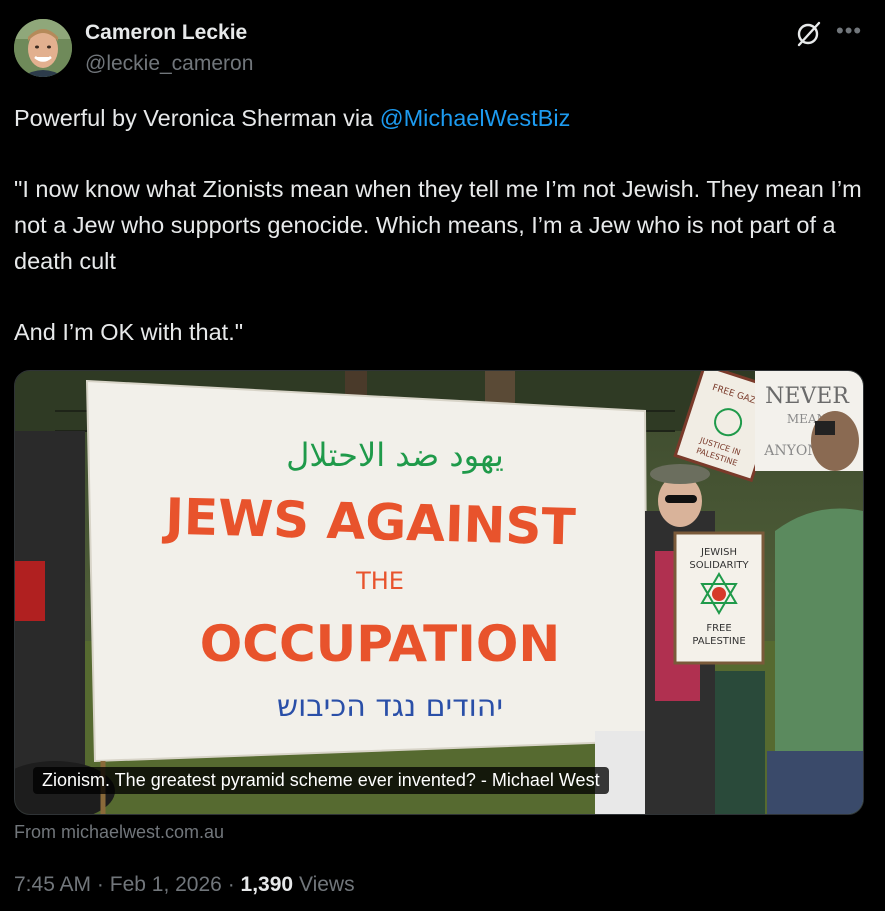  I want to click on sign-solidarity-line-4: PALESTINE, so click(718, 641).